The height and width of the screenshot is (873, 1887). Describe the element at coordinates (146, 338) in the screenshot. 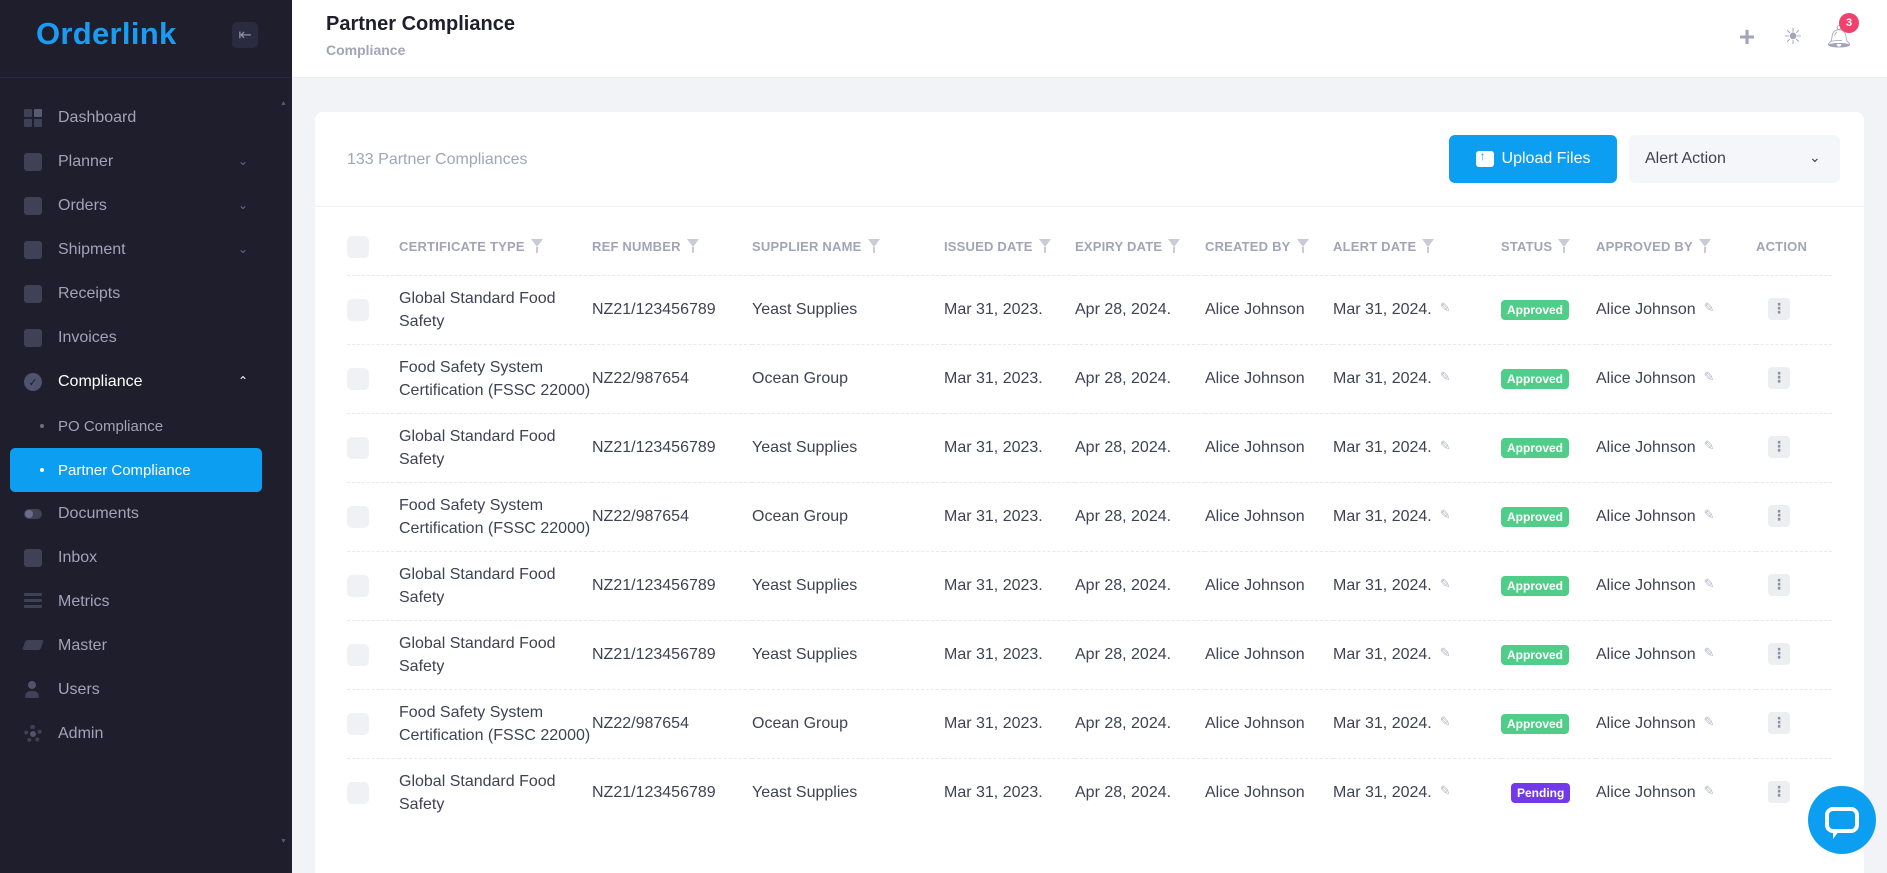

I see `sidebar-item-invoices: Invoices` at that location.